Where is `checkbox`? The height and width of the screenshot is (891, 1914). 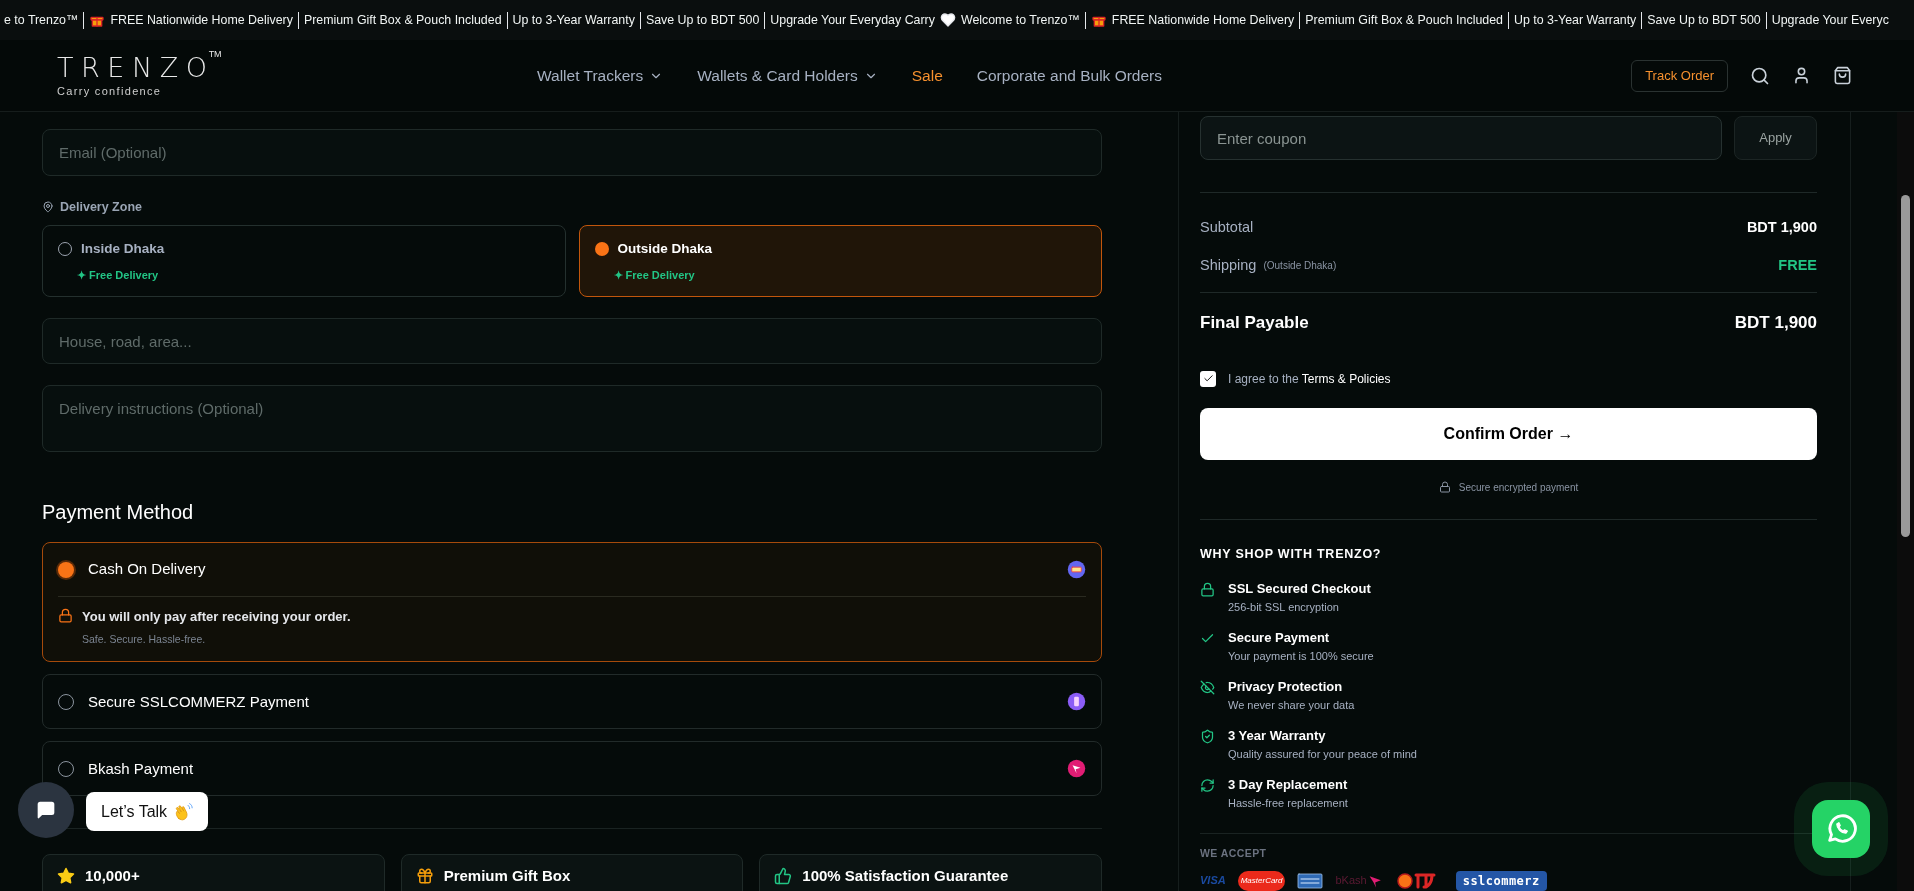 checkbox is located at coordinates (1208, 378).